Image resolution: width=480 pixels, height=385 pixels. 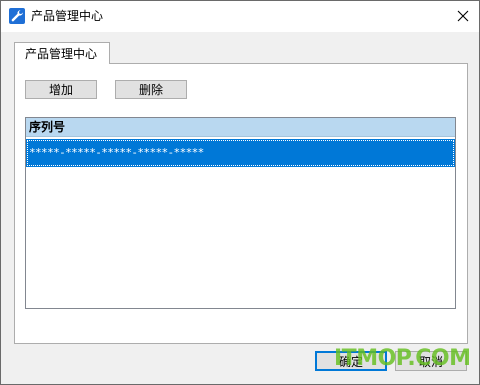 I want to click on add-button: 增加, so click(x=61, y=89).